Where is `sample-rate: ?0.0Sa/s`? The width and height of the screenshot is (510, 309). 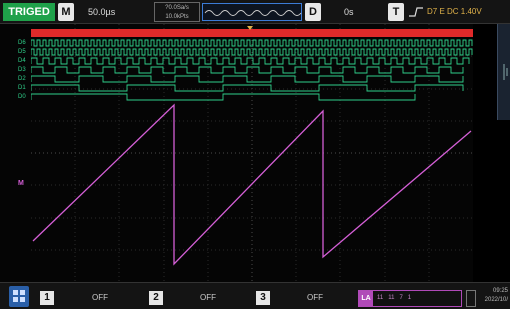
sample-rate: ?0.0Sa/s is located at coordinates (177, 8).